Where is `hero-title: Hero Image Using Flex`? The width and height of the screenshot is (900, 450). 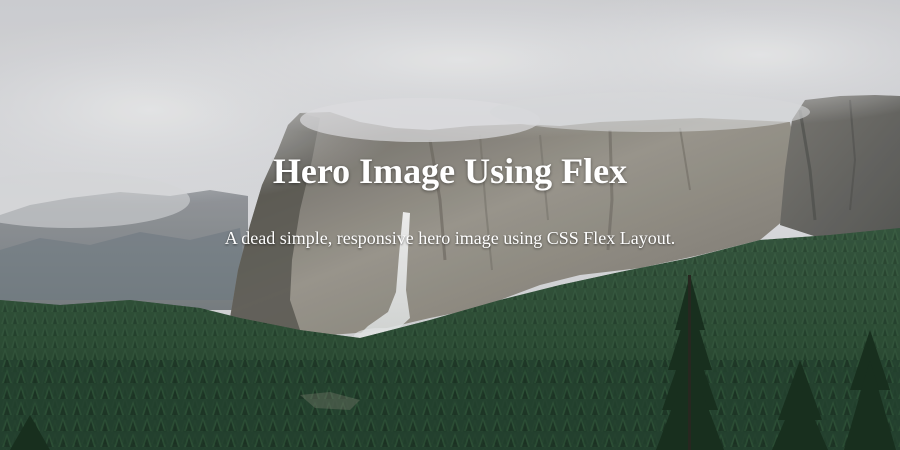
hero-title: Hero Image Using Flex is located at coordinates (450, 171).